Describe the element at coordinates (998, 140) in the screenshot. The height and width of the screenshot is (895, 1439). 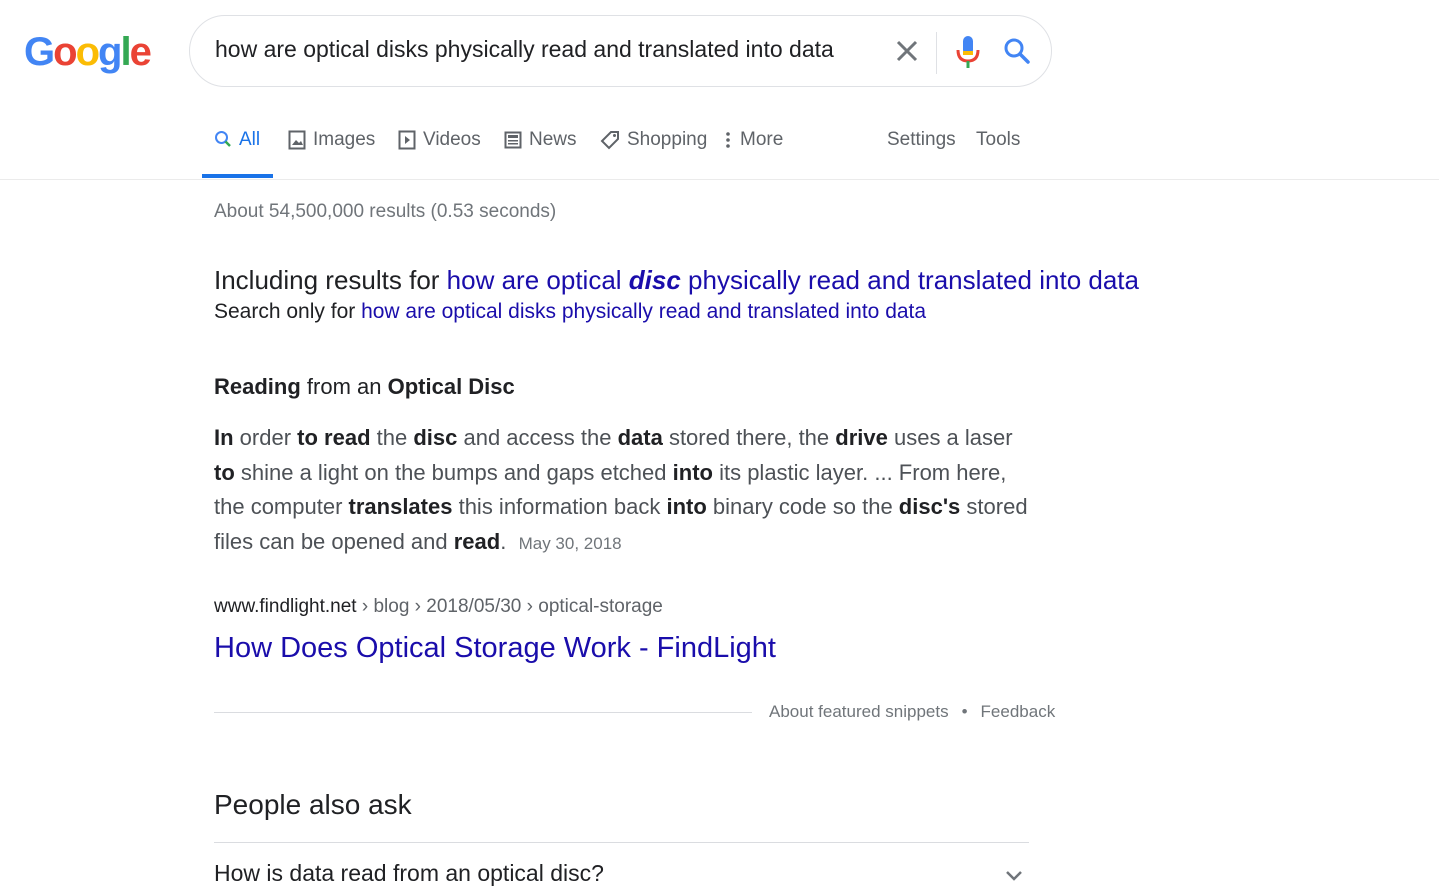
I see `tools-link: Tools` at that location.